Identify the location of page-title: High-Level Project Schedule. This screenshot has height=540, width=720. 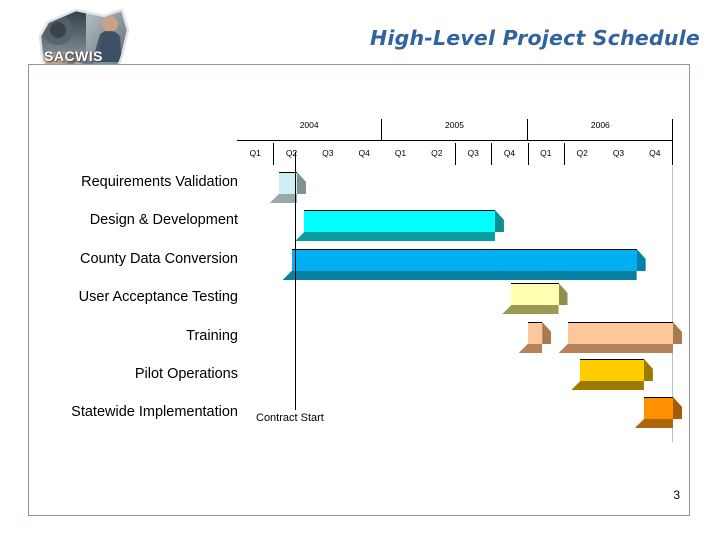
(535, 38).